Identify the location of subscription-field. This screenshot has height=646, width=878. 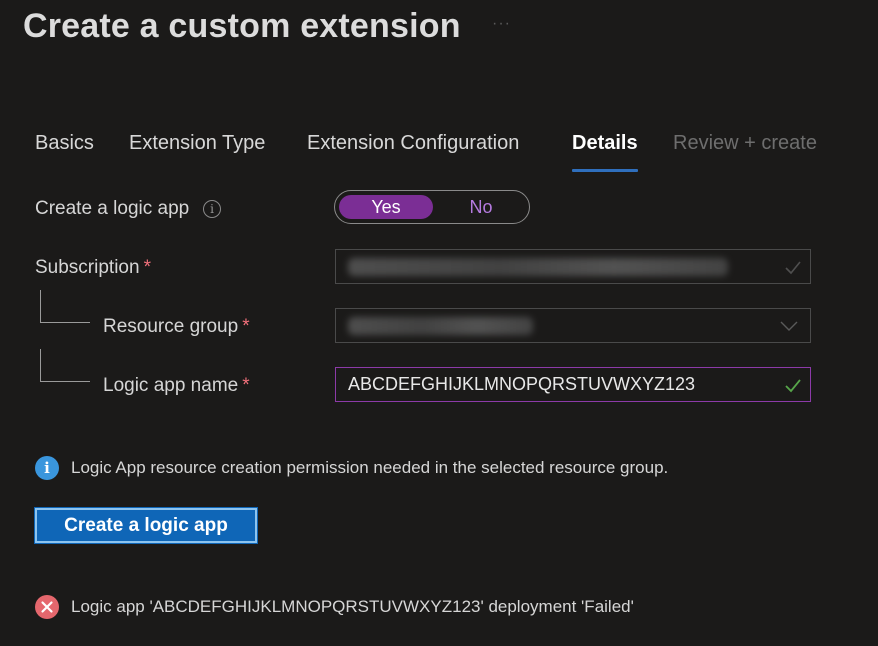
(573, 266).